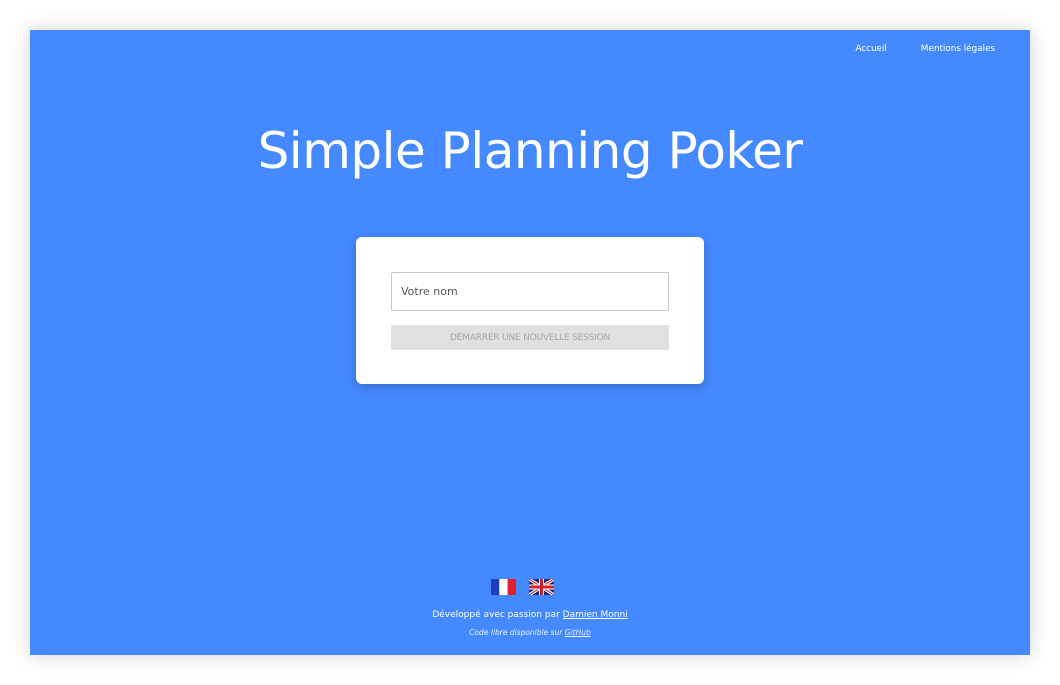  What do you see at coordinates (541, 587) in the screenshot?
I see `uk-flag-icon` at bounding box center [541, 587].